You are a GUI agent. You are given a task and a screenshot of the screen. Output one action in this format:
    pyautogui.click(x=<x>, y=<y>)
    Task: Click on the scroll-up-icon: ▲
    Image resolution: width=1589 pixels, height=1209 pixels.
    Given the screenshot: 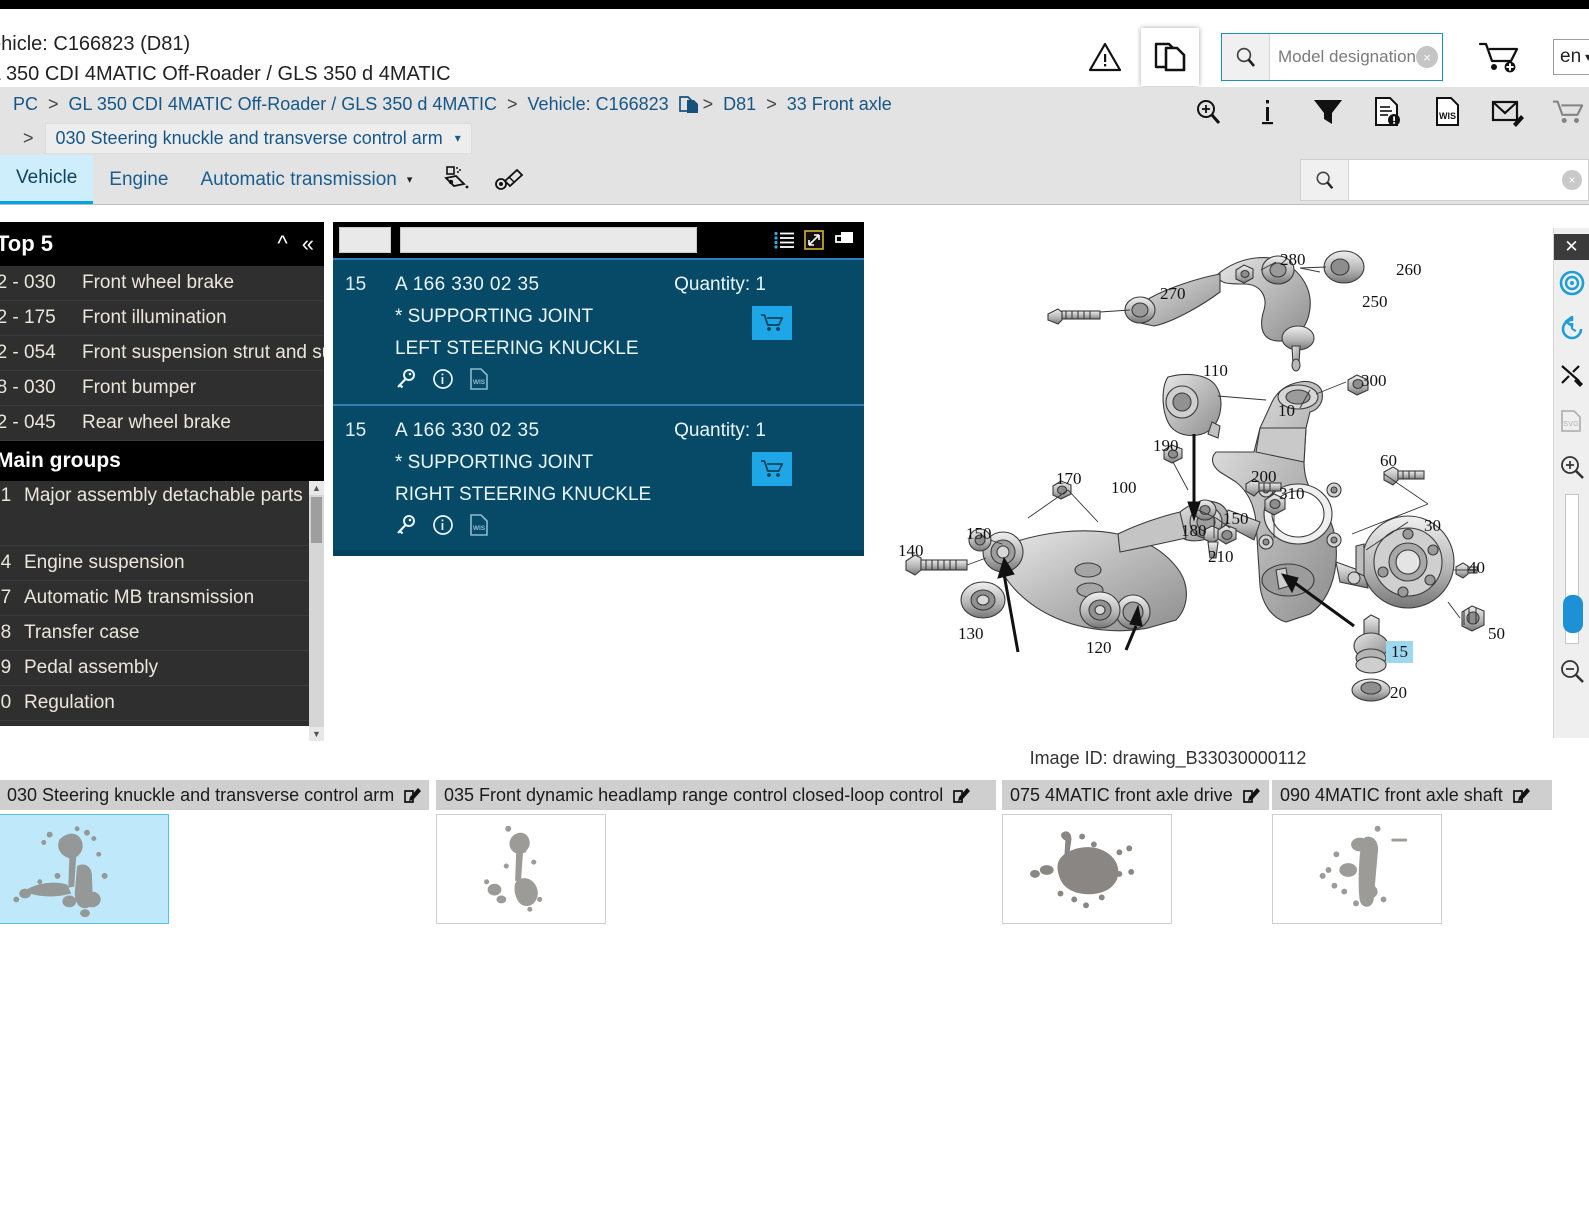 What is the action you would take?
    pyautogui.click(x=316, y=488)
    